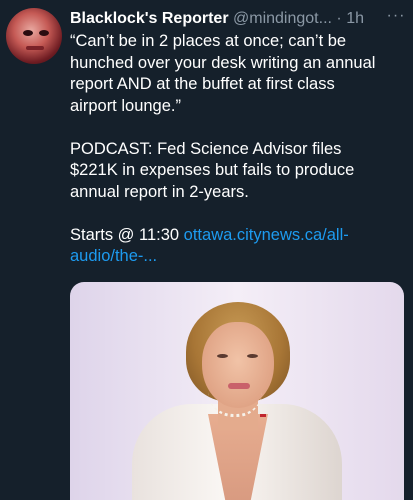  What do you see at coordinates (208, 41) in the screenshot?
I see `tweet-text-line: “Can’t be in 2 places at once; can’t be` at bounding box center [208, 41].